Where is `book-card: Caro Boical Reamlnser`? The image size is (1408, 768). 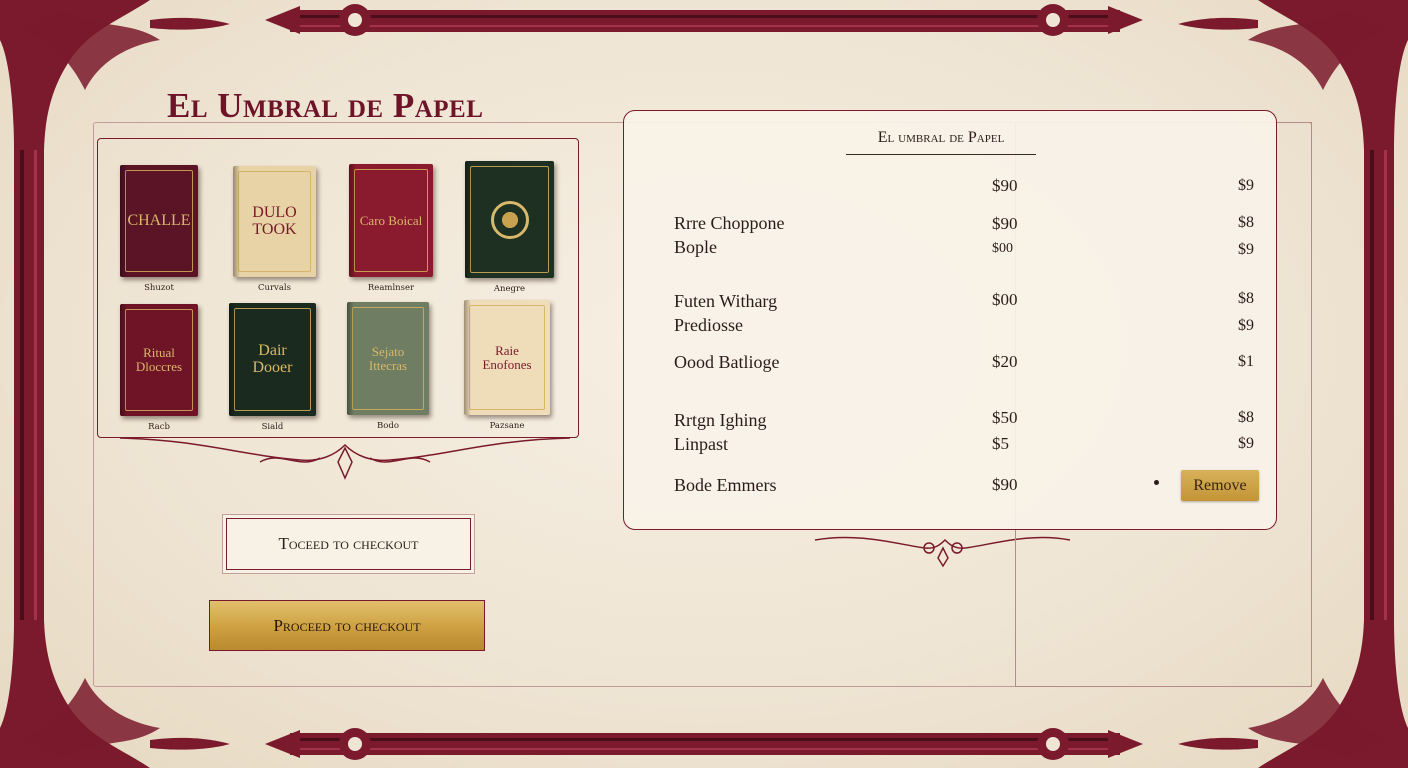 book-card: Caro Boical Reamlnser is located at coordinates (391, 228).